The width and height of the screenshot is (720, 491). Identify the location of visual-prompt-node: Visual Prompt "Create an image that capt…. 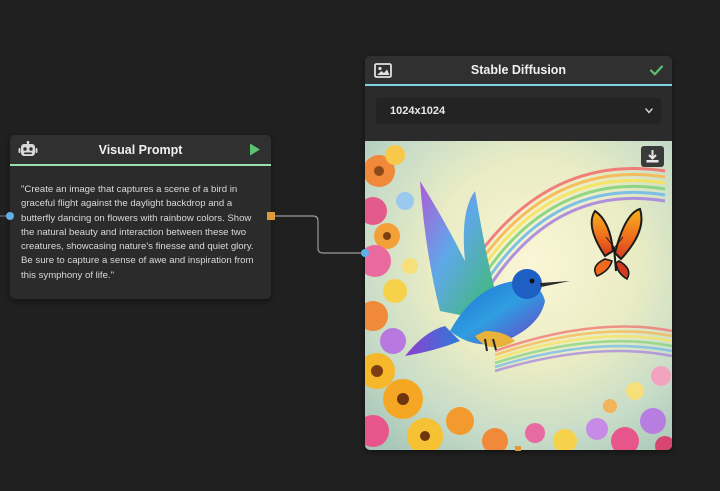
(140, 217).